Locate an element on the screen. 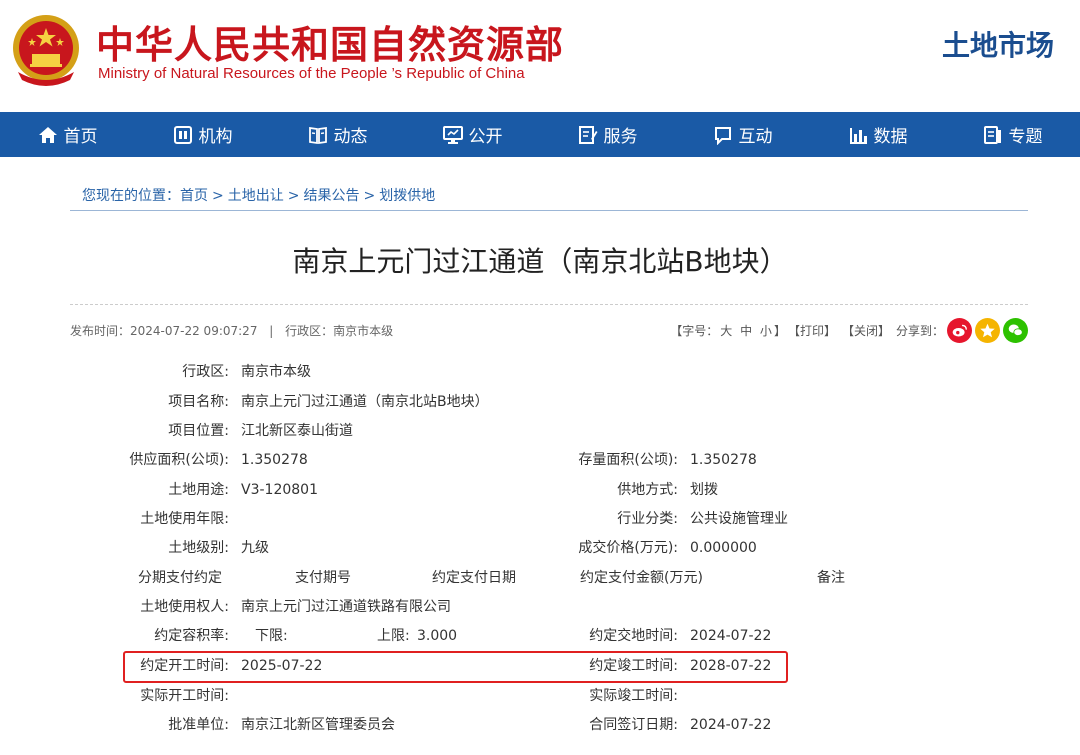 The height and width of the screenshot is (755, 1080). close-button: 【关闭】 is located at coordinates (866, 330).